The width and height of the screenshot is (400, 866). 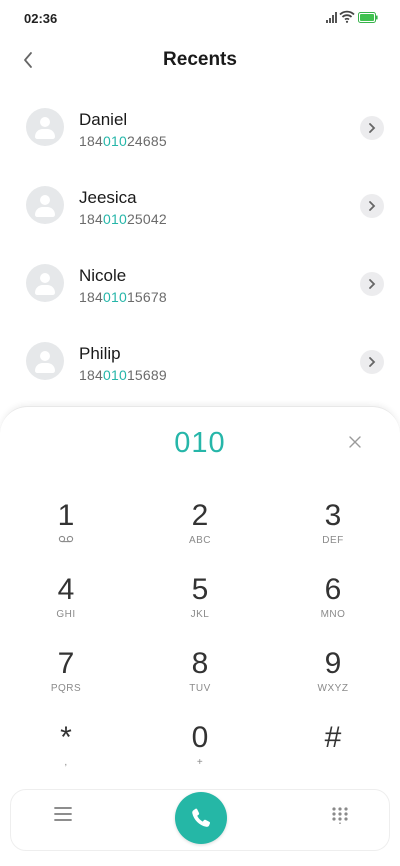 What do you see at coordinates (333, 752) in the screenshot?
I see `key-hash: #` at bounding box center [333, 752].